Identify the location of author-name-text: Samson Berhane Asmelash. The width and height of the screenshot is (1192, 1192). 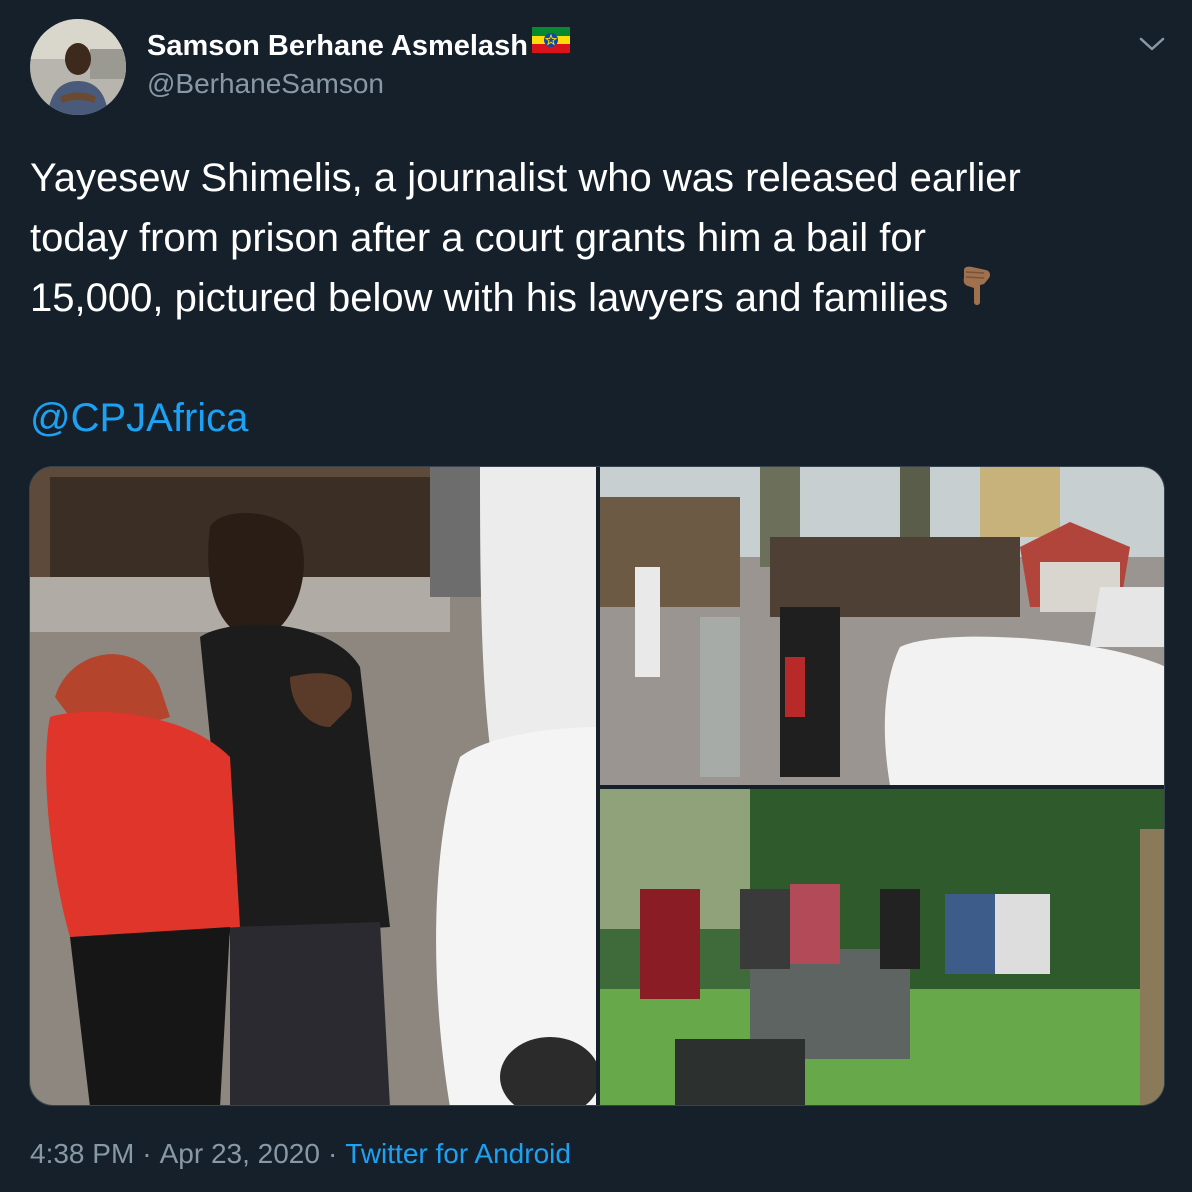
(337, 46).